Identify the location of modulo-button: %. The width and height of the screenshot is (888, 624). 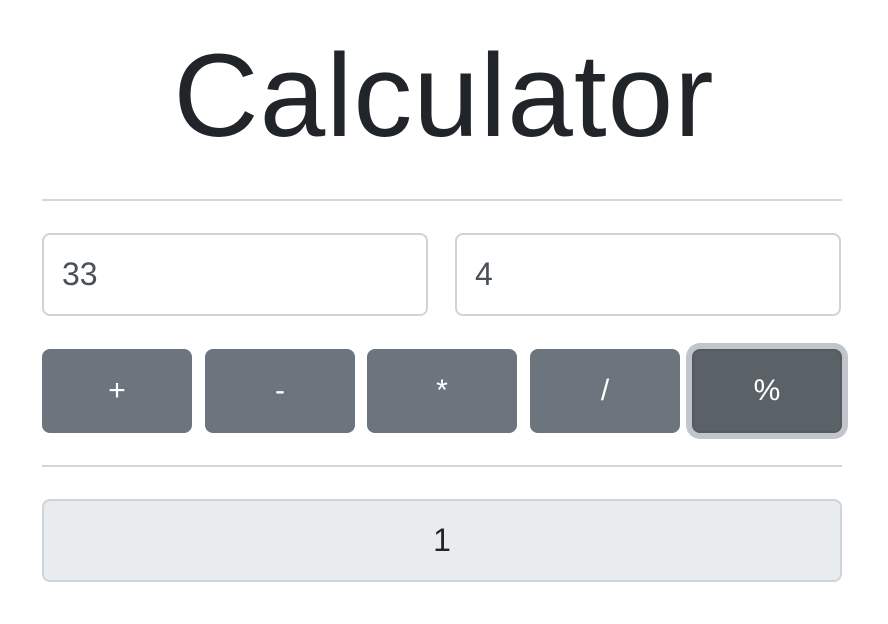
(767, 391).